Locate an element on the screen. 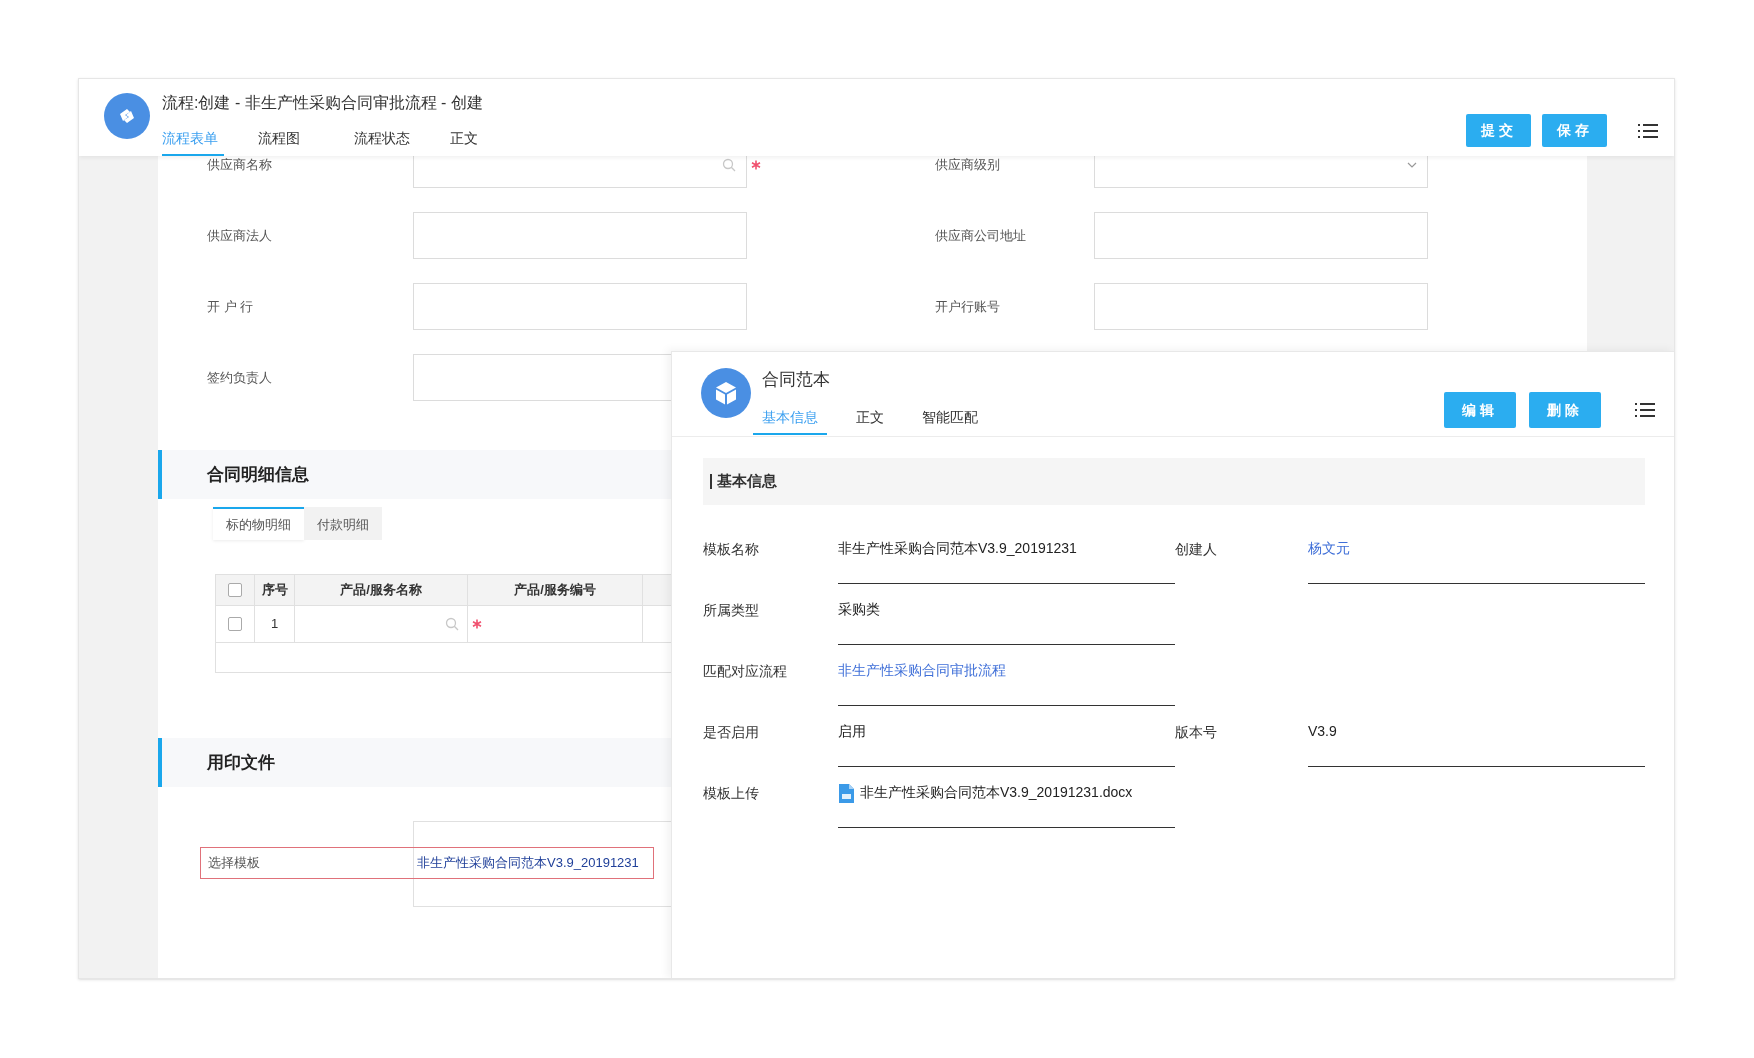  field-label: 匹配对应流程 is located at coordinates (745, 671).